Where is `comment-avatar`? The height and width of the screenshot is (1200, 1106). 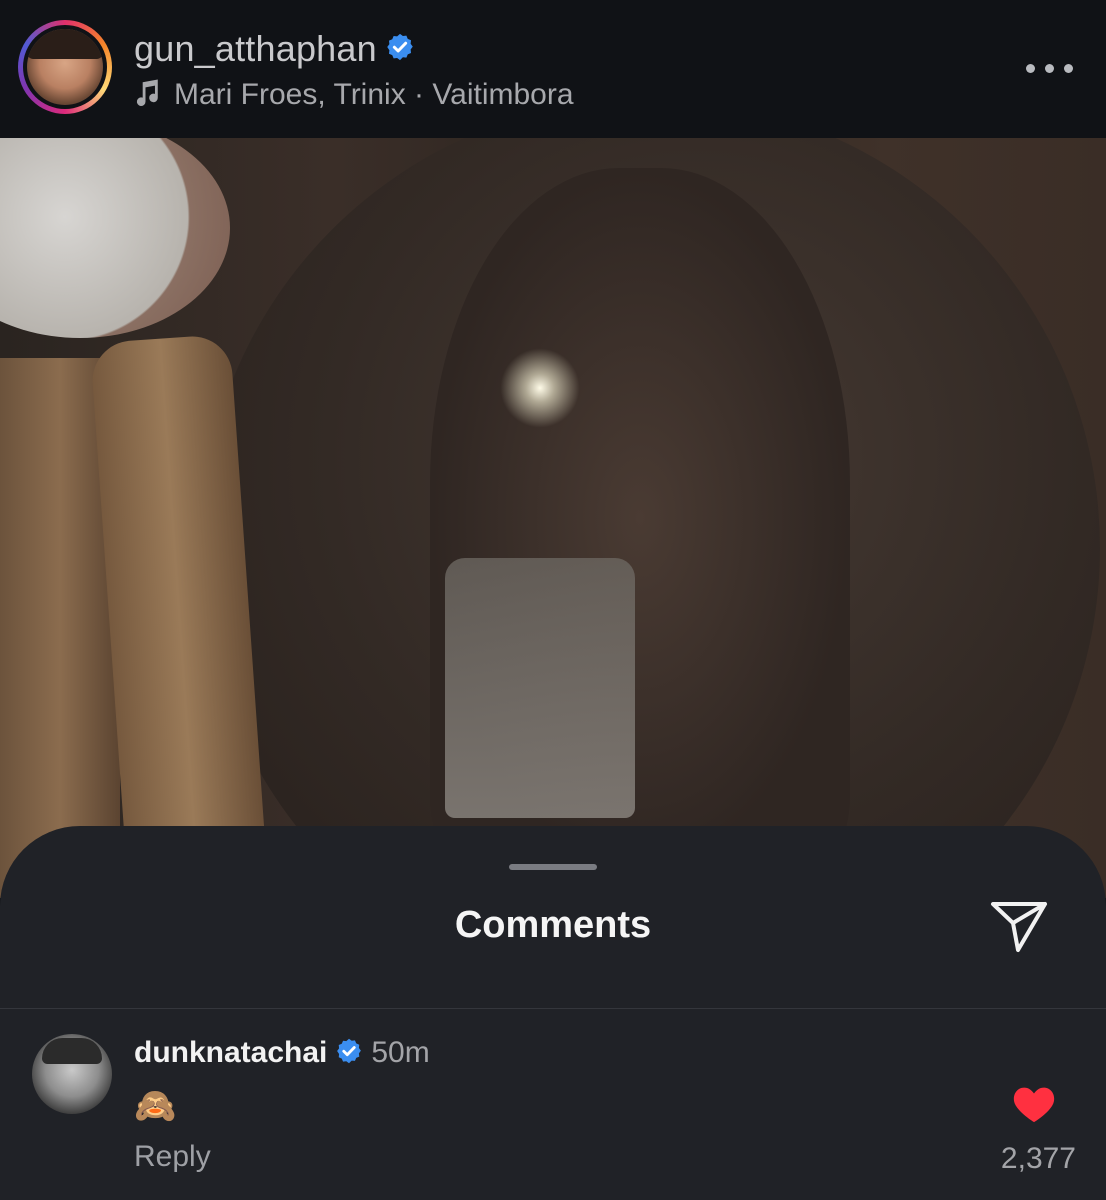
comment-avatar is located at coordinates (72, 1074).